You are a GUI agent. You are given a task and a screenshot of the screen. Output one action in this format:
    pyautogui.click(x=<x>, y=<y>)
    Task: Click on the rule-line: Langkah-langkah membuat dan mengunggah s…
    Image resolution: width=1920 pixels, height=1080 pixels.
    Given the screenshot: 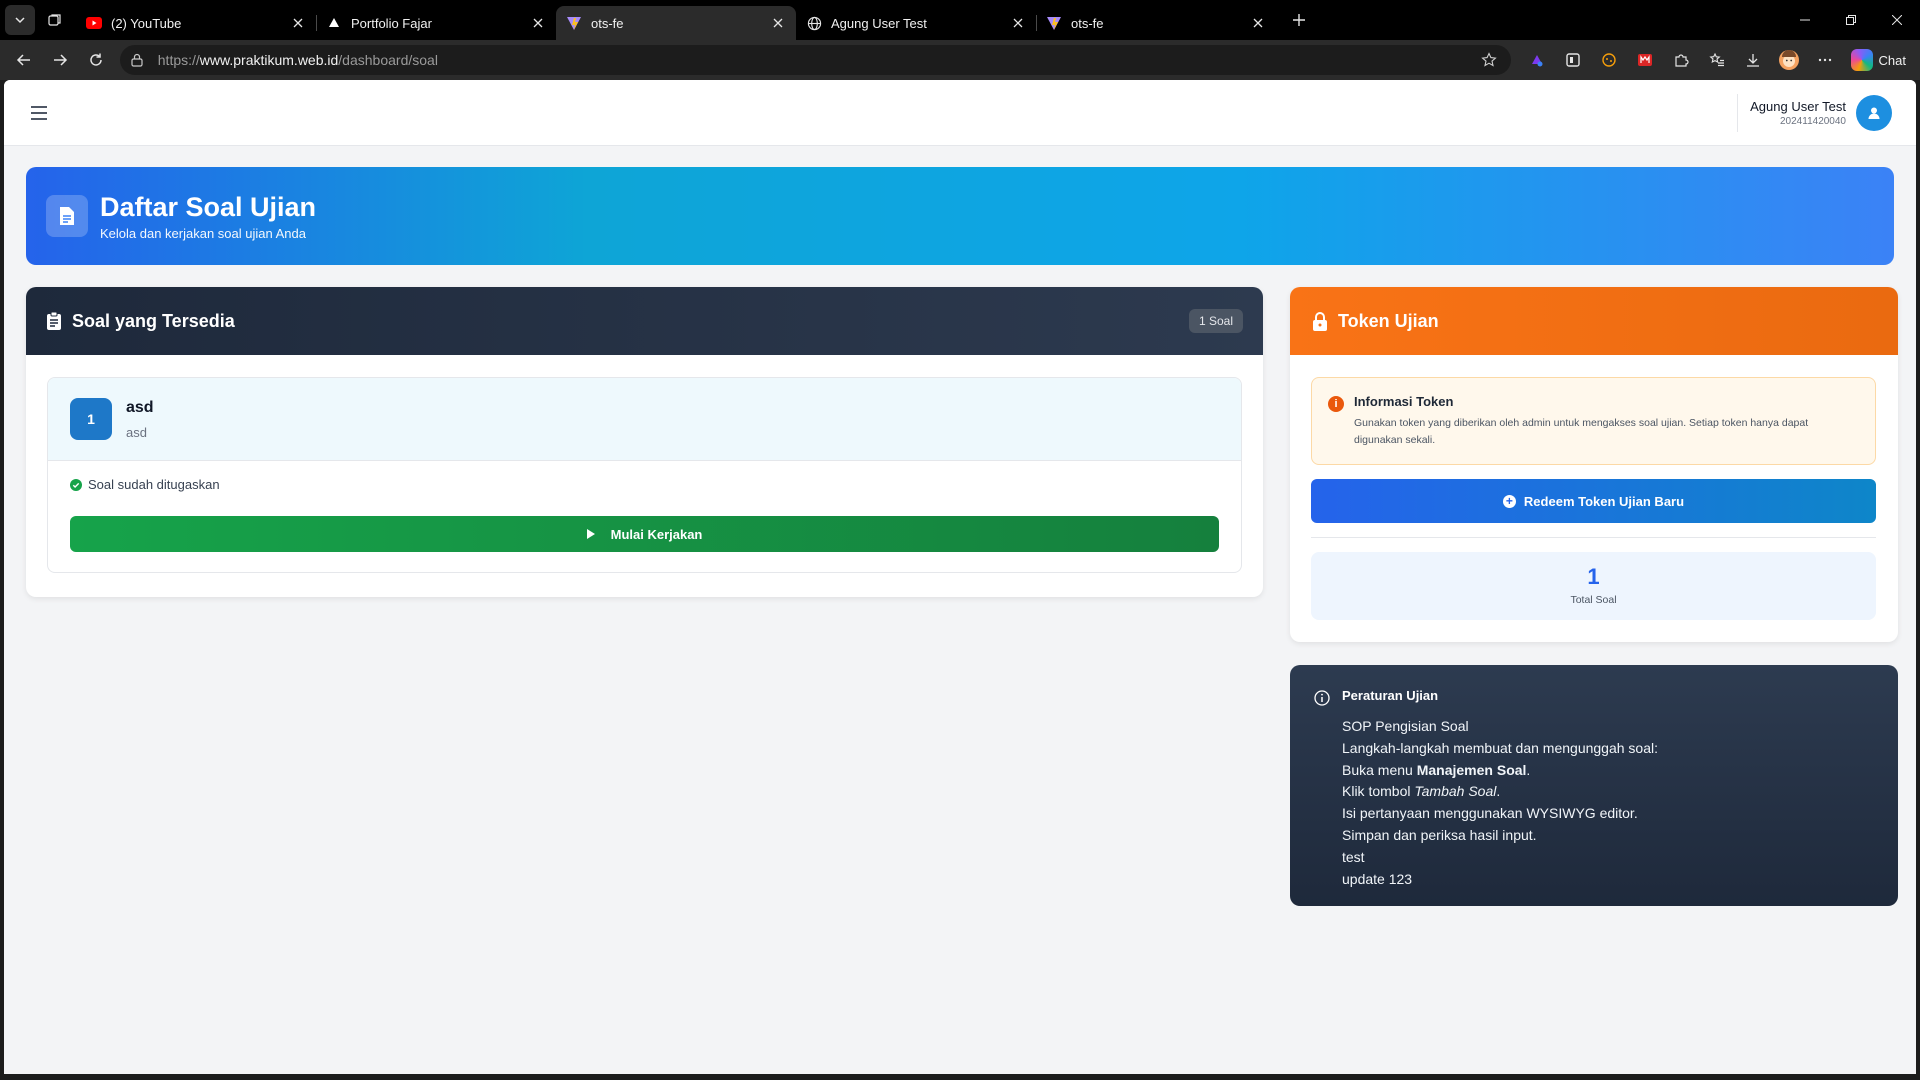 What is the action you would take?
    pyautogui.click(x=1500, y=747)
    